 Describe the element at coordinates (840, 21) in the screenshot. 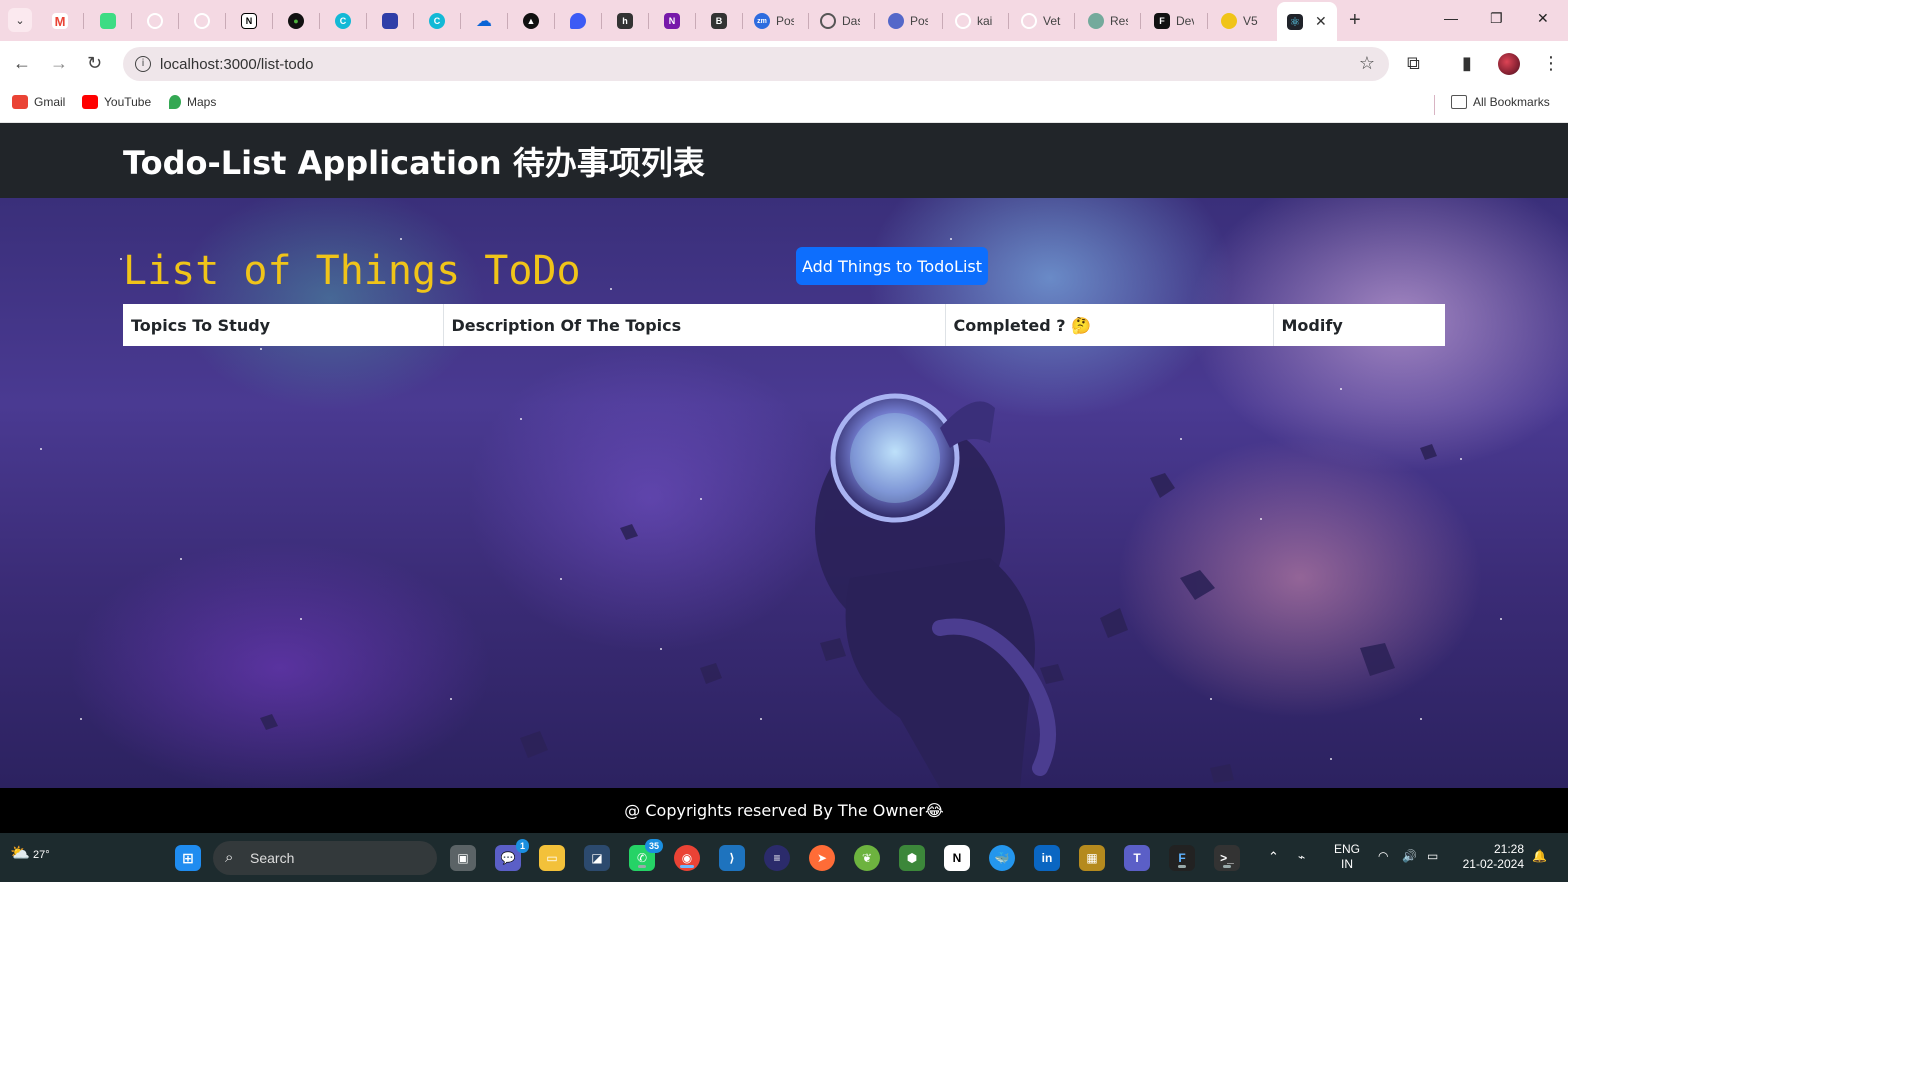

I see `tab-dashboard: Das` at that location.